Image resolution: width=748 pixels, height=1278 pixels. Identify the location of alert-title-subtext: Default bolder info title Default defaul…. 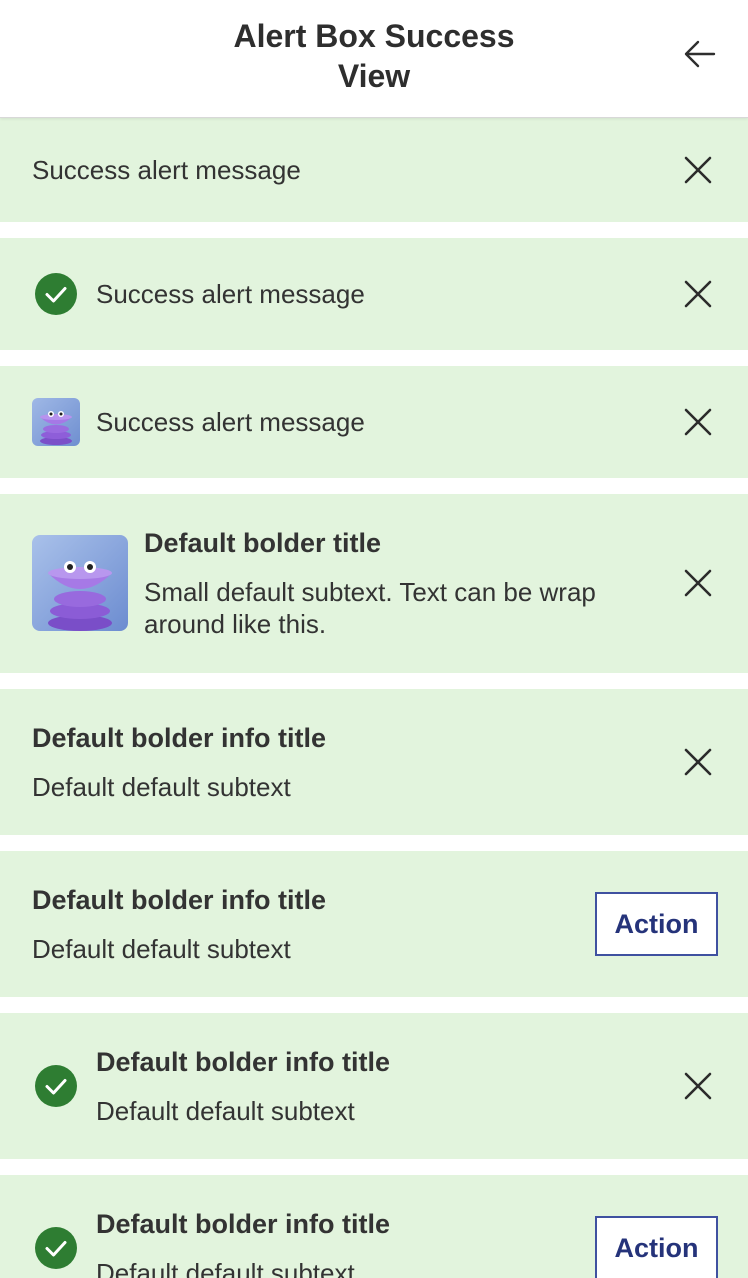
(374, 762).